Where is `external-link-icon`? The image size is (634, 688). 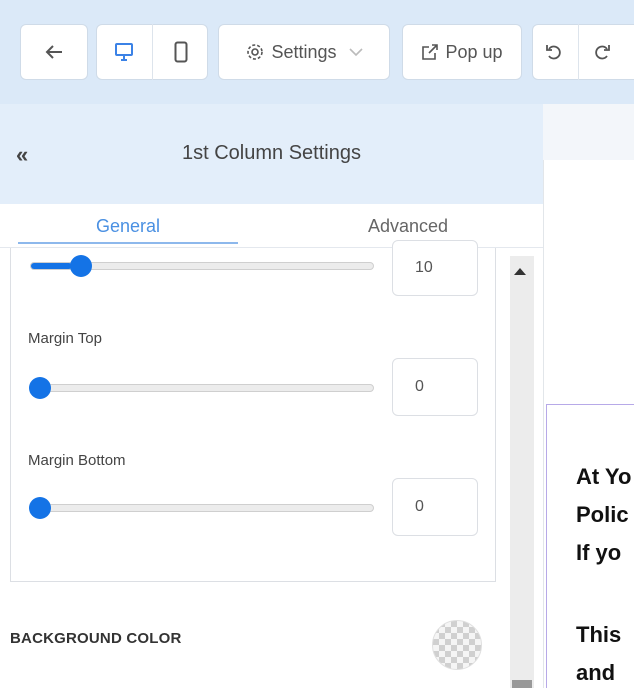
external-link-icon is located at coordinates (430, 52).